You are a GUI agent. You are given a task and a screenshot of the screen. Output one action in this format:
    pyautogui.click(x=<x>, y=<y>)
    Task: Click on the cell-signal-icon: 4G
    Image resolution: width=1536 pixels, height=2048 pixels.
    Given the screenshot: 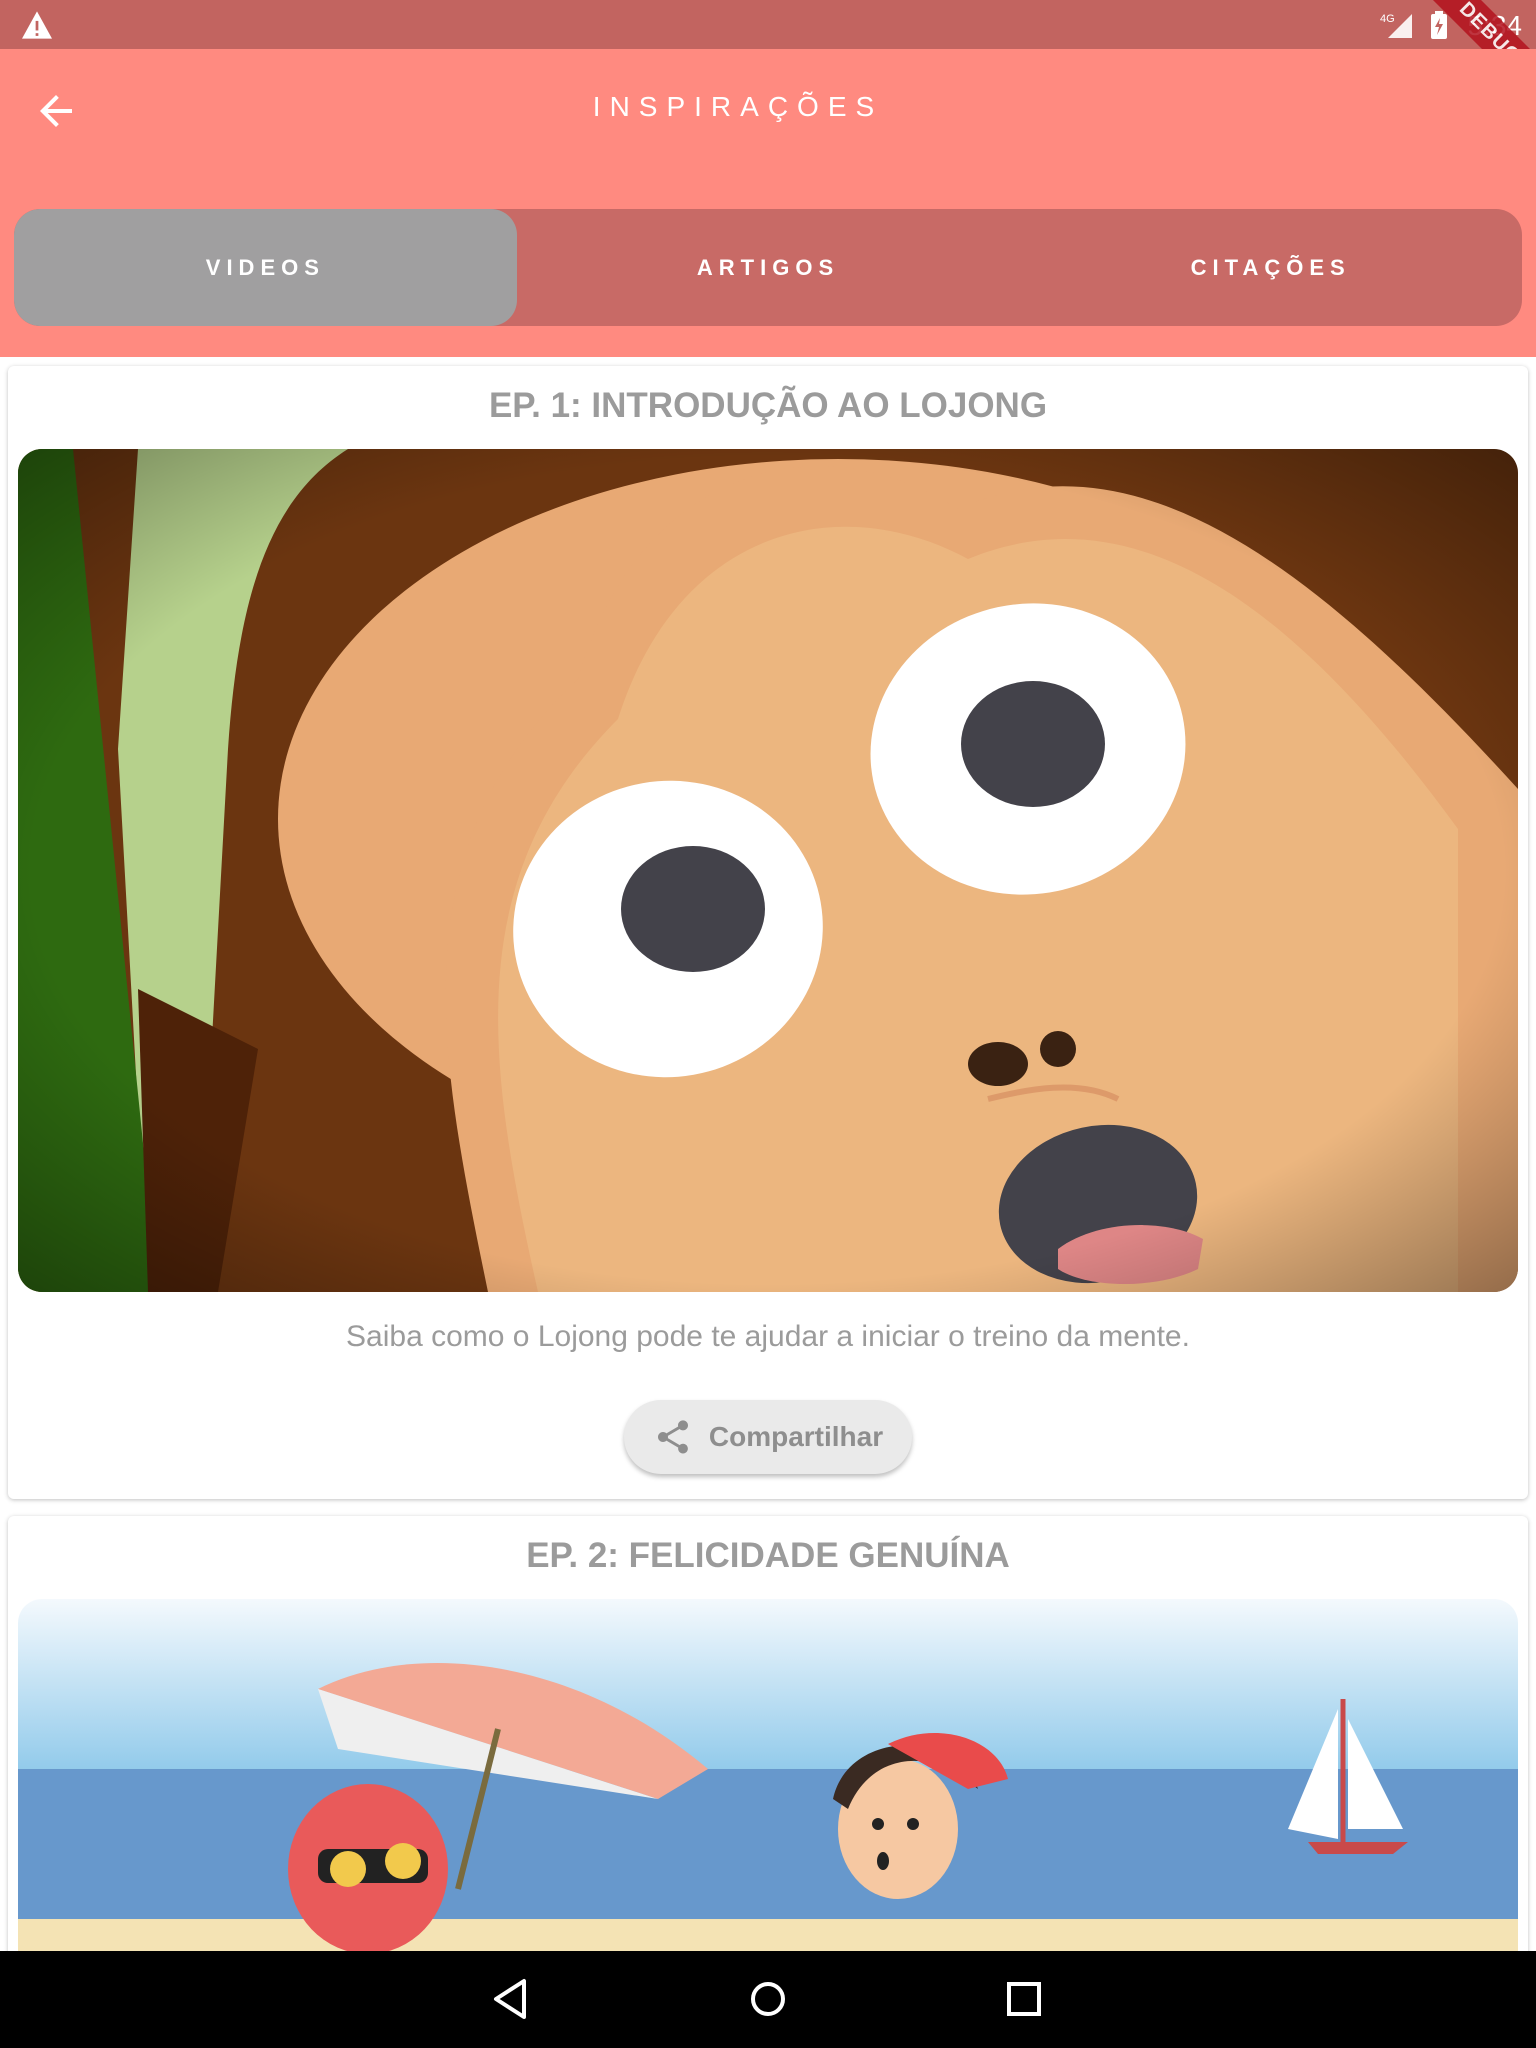 What is the action you would take?
    pyautogui.click(x=1396, y=25)
    